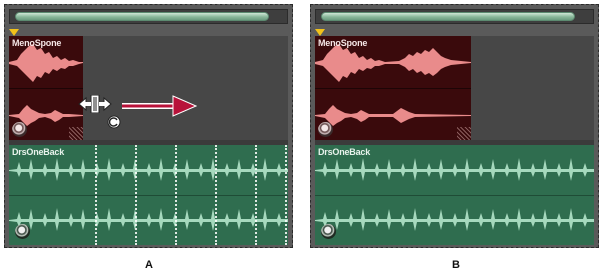  I want to click on trim-cursor-icon, so click(95, 104).